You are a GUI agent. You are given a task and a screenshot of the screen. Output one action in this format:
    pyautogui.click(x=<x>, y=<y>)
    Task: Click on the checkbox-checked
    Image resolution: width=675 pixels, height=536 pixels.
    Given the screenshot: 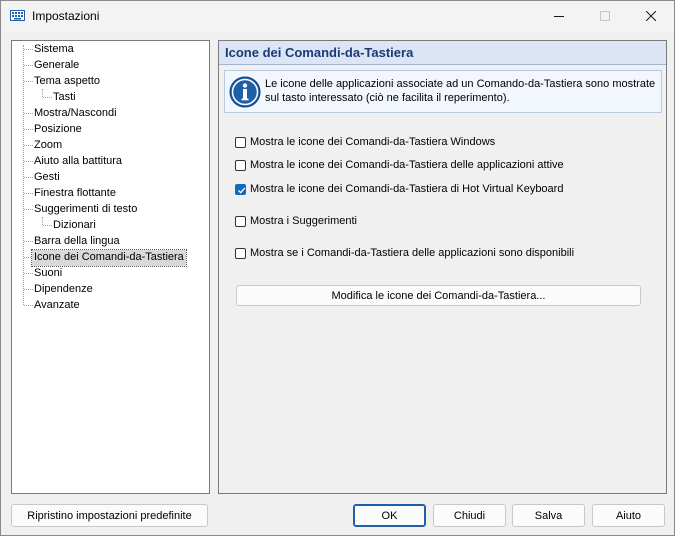 What is the action you would take?
    pyautogui.click(x=240, y=189)
    